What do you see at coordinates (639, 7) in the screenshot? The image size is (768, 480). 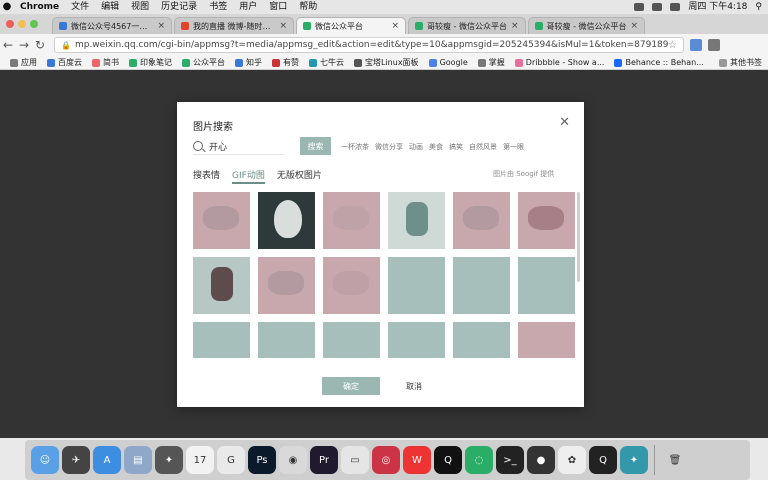 I see `wifi-icon` at bounding box center [639, 7].